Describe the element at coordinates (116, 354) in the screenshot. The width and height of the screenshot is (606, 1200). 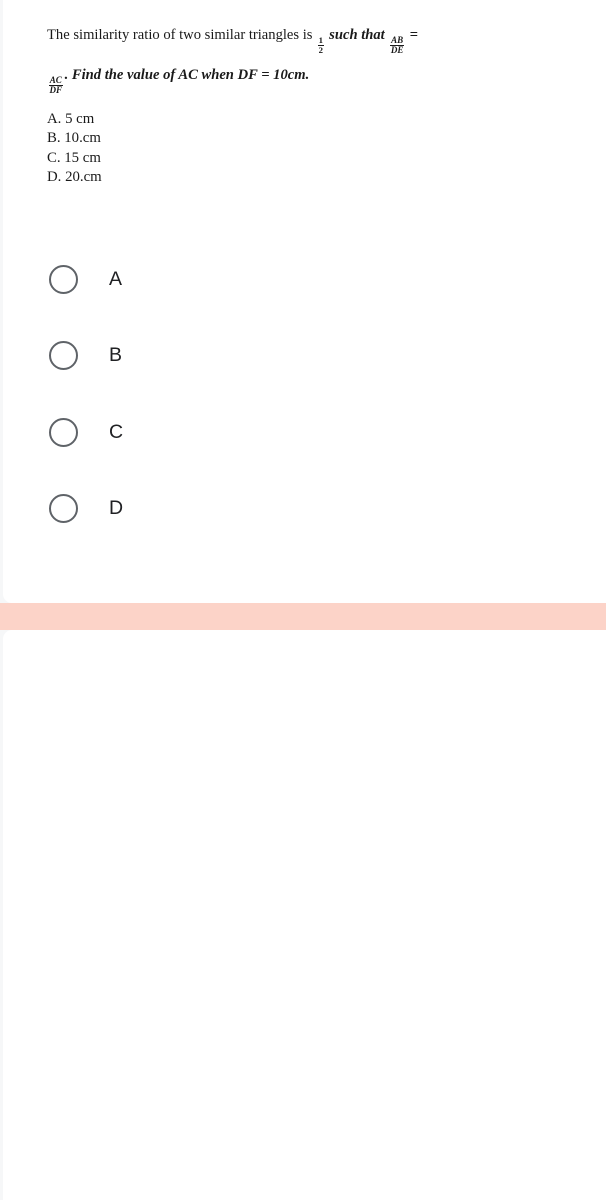
I see `q1-radio-label-b: B` at that location.